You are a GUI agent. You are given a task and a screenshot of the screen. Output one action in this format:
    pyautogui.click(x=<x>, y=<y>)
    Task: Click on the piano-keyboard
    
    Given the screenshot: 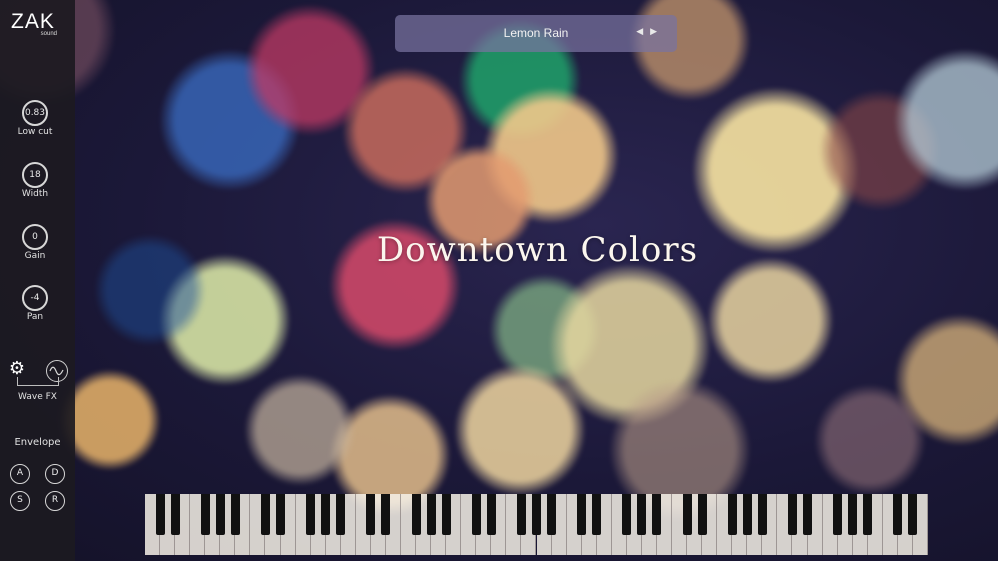 What is the action you would take?
    pyautogui.click(x=536, y=524)
    